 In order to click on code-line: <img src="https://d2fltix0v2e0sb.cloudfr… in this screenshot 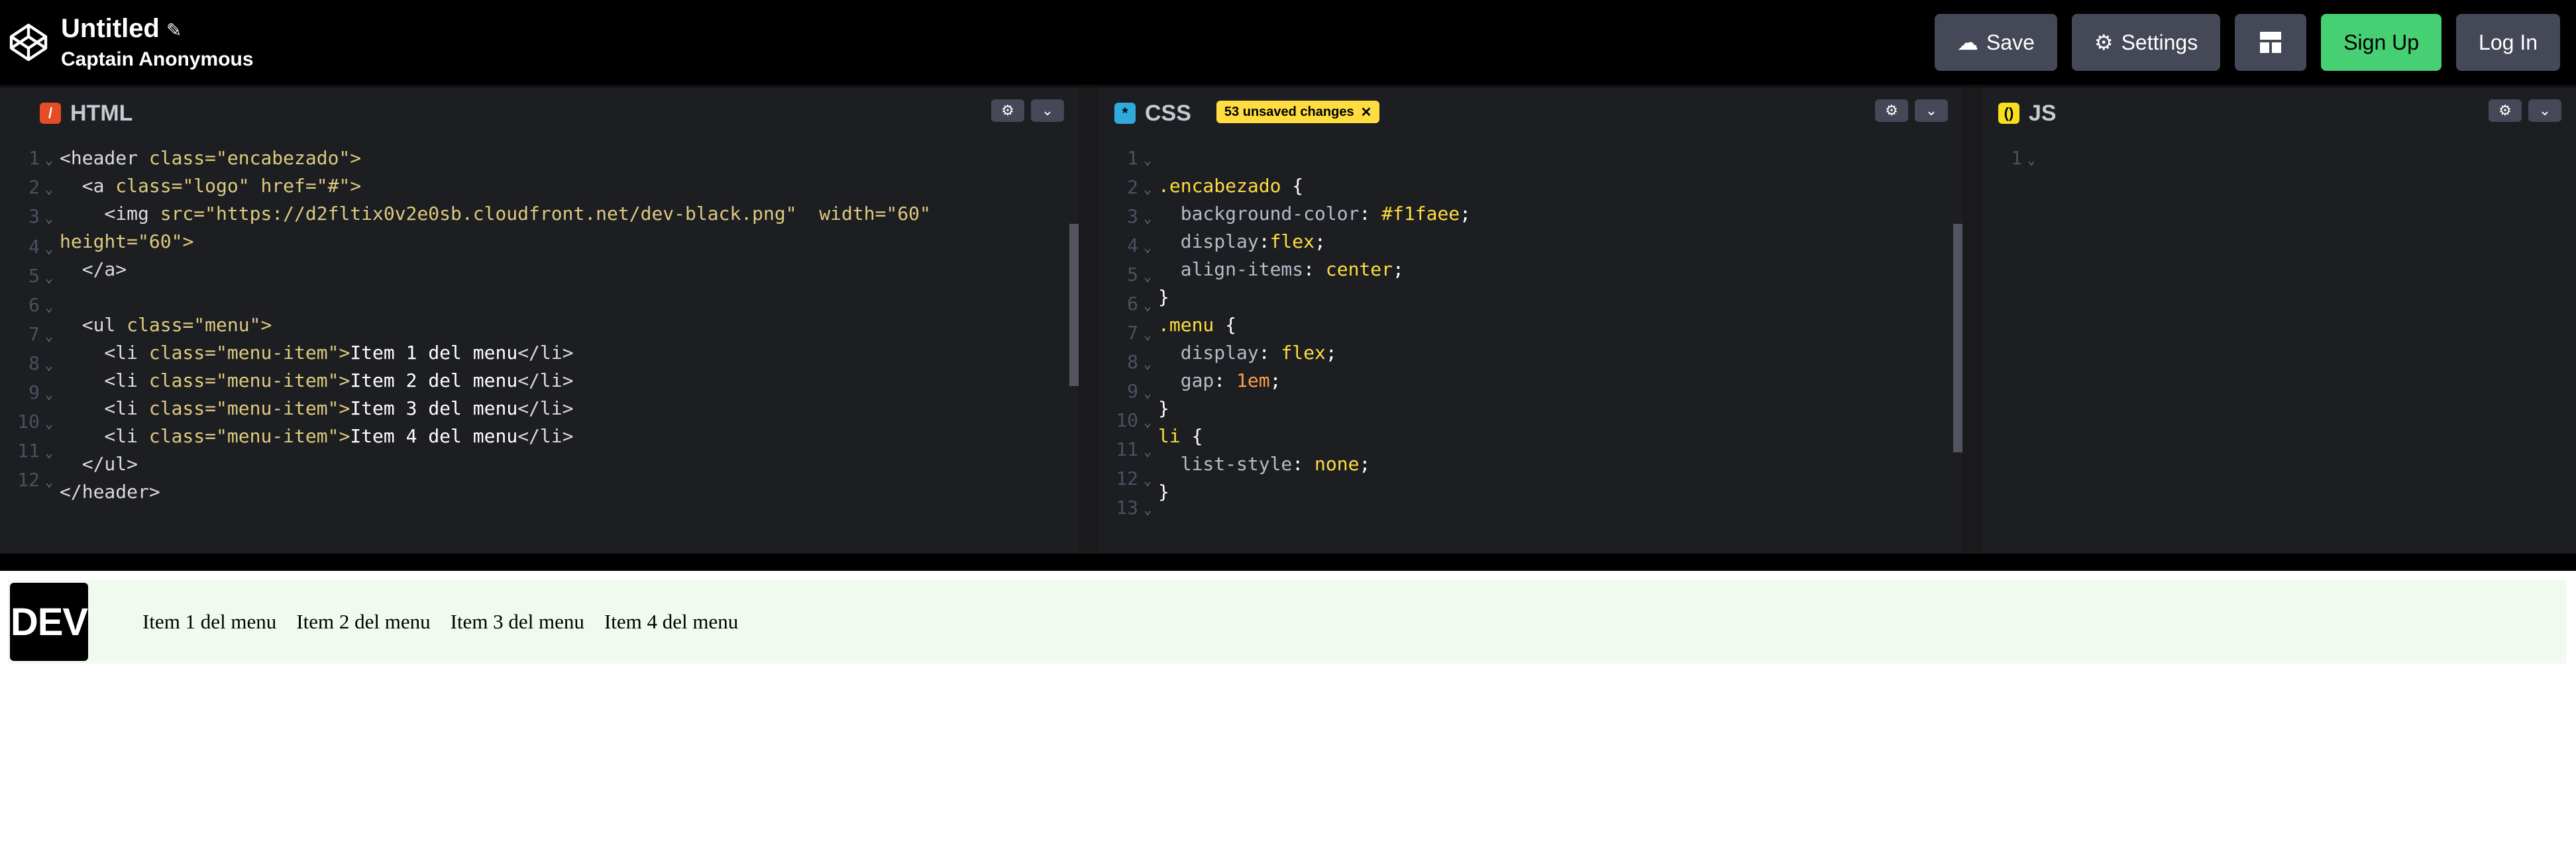, I will do `click(562, 214)`.